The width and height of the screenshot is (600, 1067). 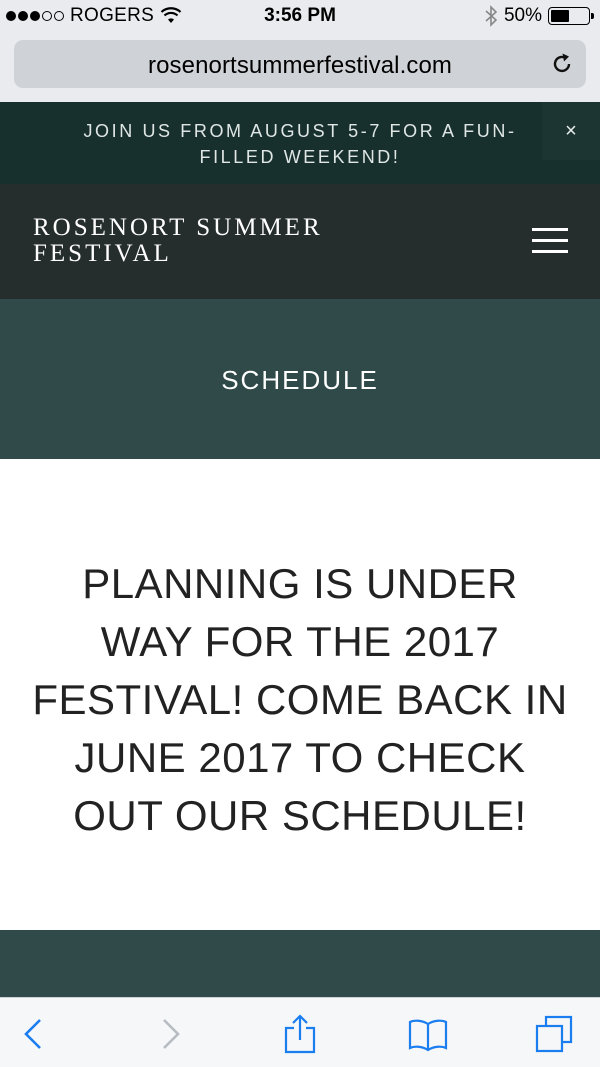 I want to click on back-button, so click(x=34, y=1034).